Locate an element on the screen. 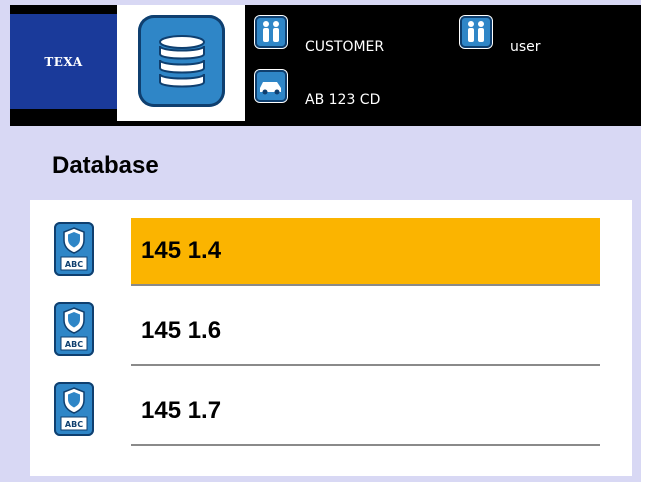  list-item: ABC 145 1.7 is located at coordinates (331, 410).